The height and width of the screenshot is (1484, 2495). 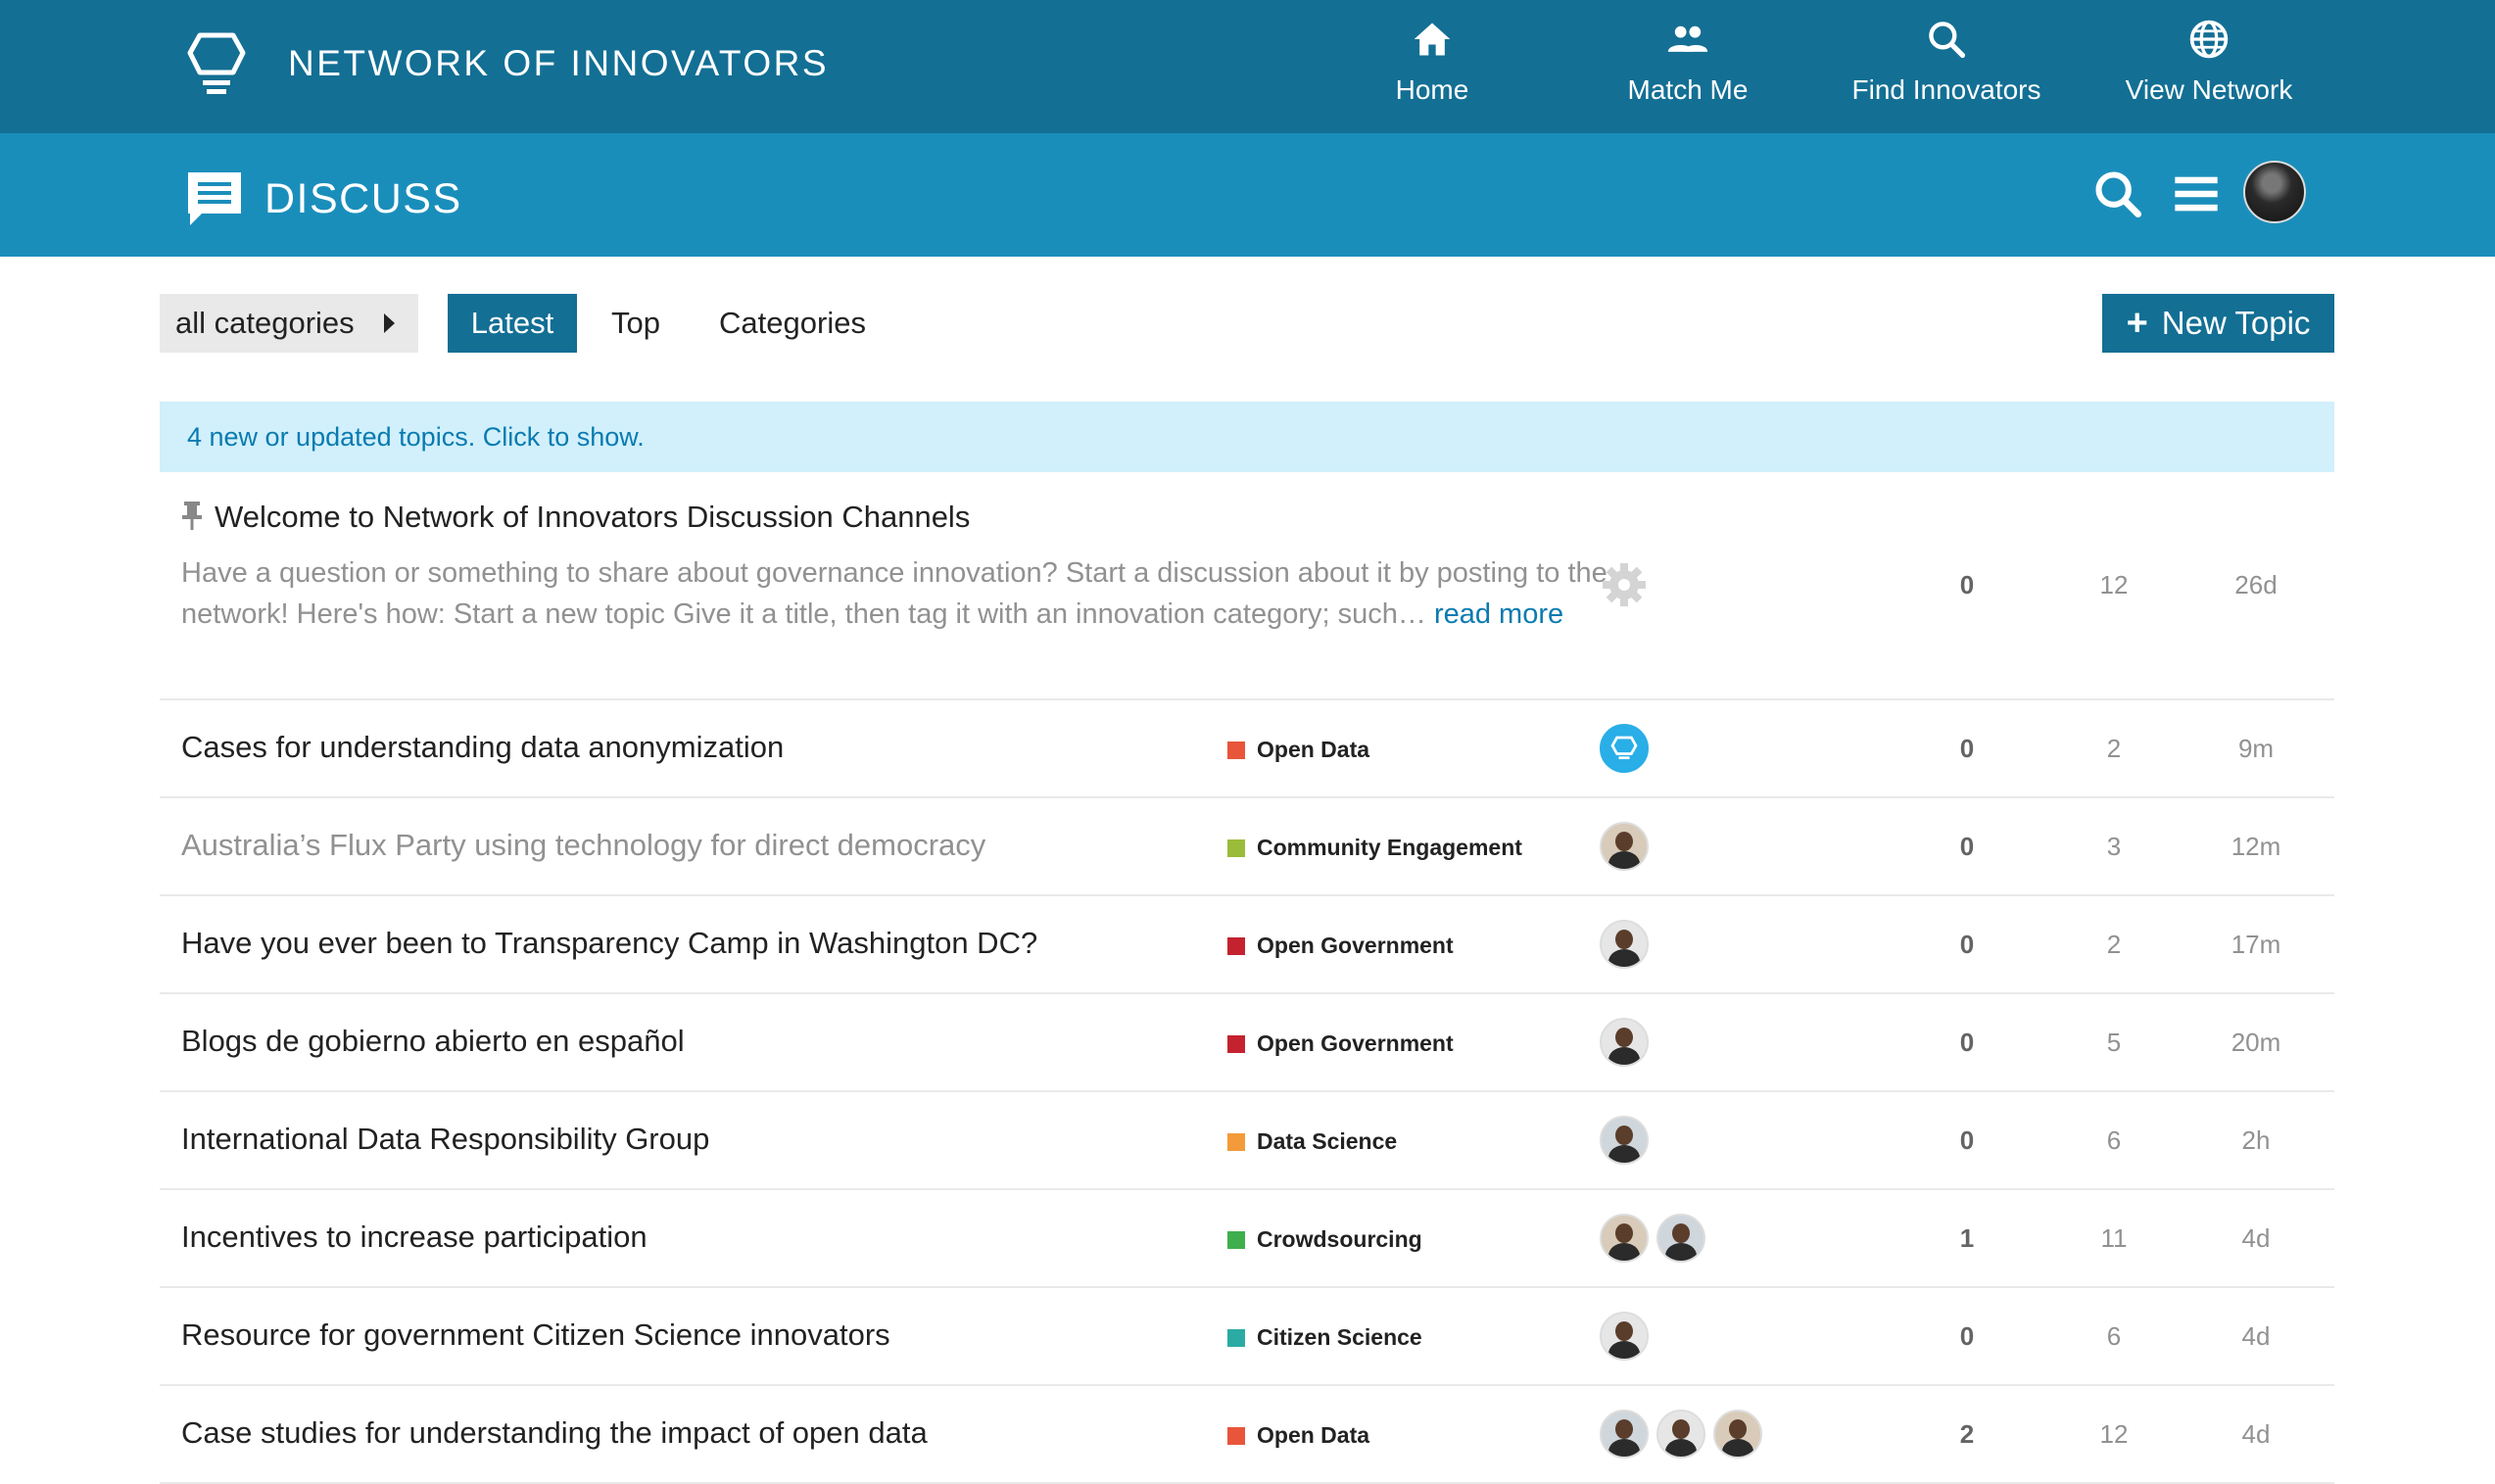 I want to click on brand: NETWORK OF INNOVATORS, so click(x=508, y=63).